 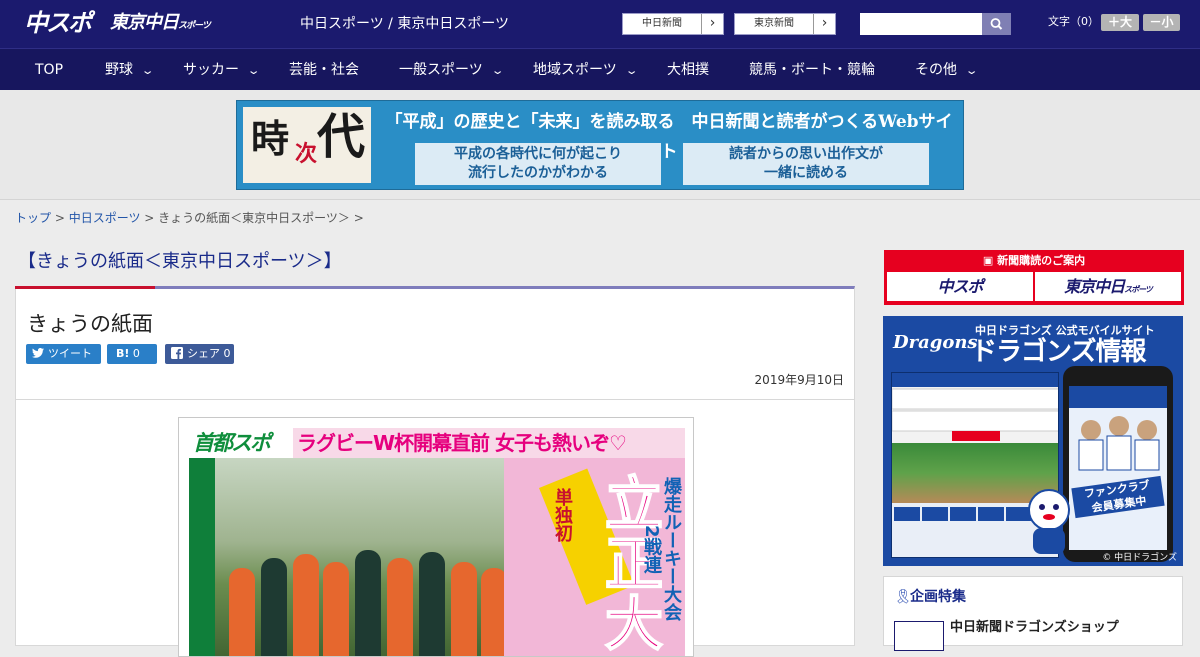 I want to click on search-icon, so click(x=996, y=24).